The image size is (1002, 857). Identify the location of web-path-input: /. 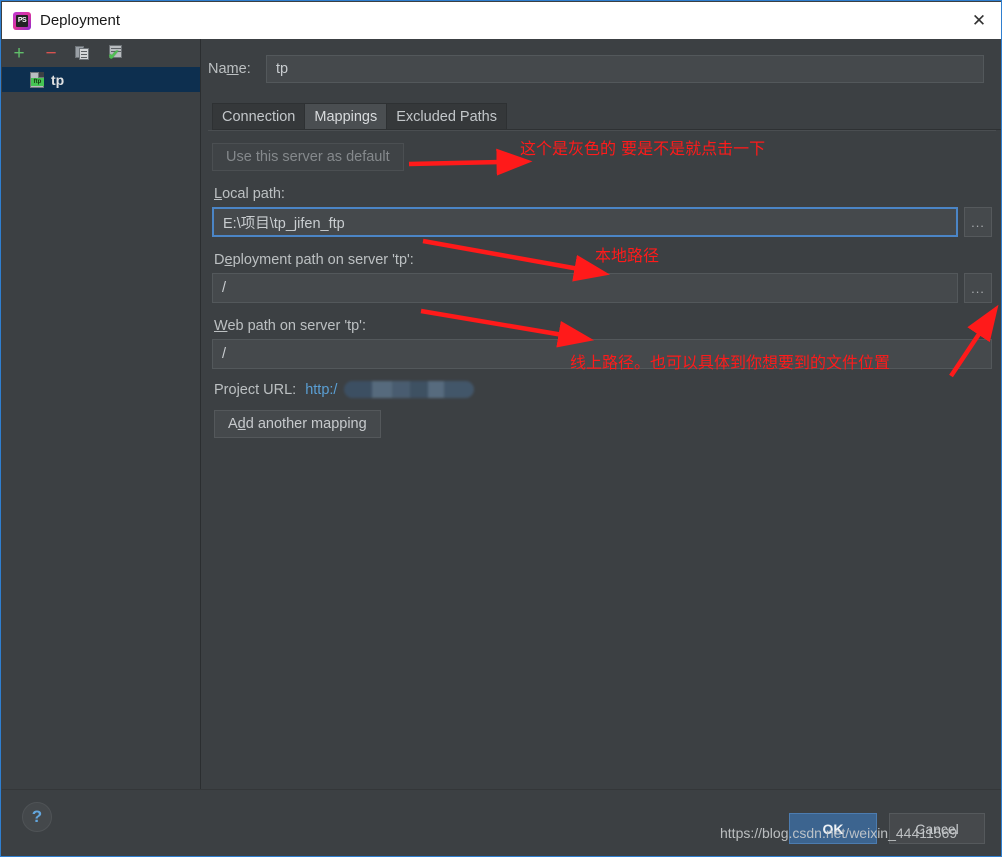
(602, 354).